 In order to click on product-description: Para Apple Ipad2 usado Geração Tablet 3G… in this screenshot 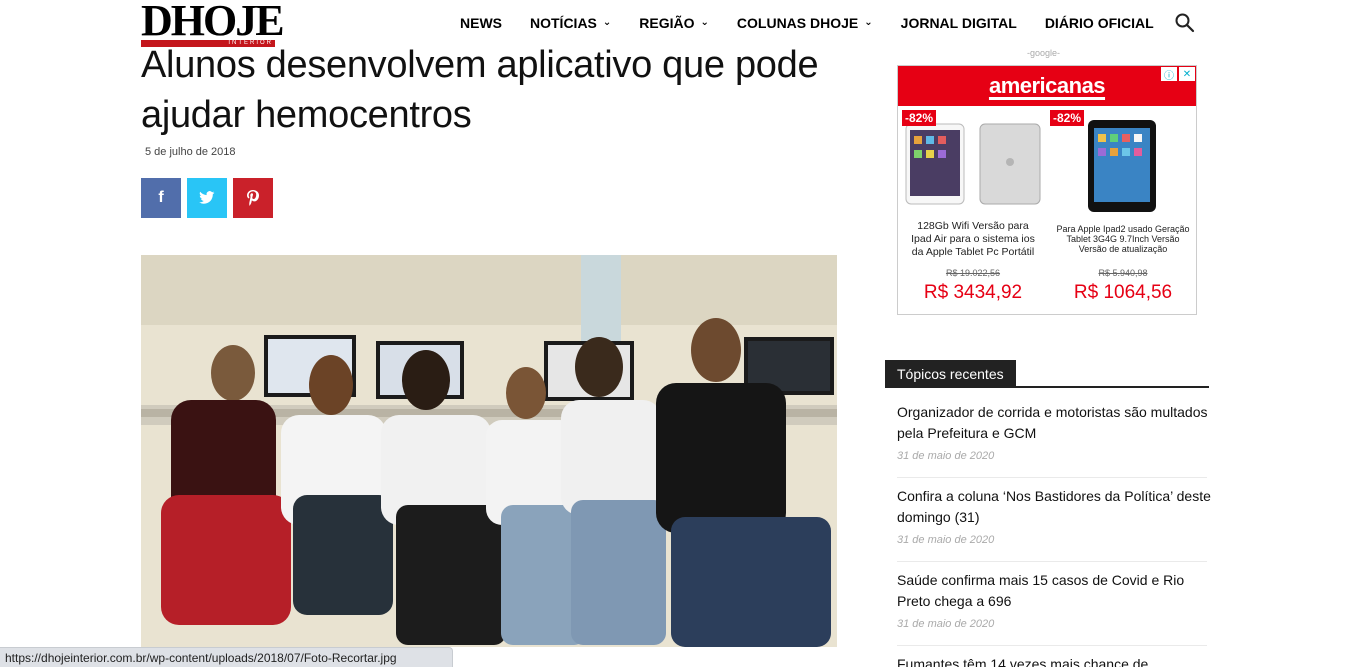, I will do `click(1123, 239)`.